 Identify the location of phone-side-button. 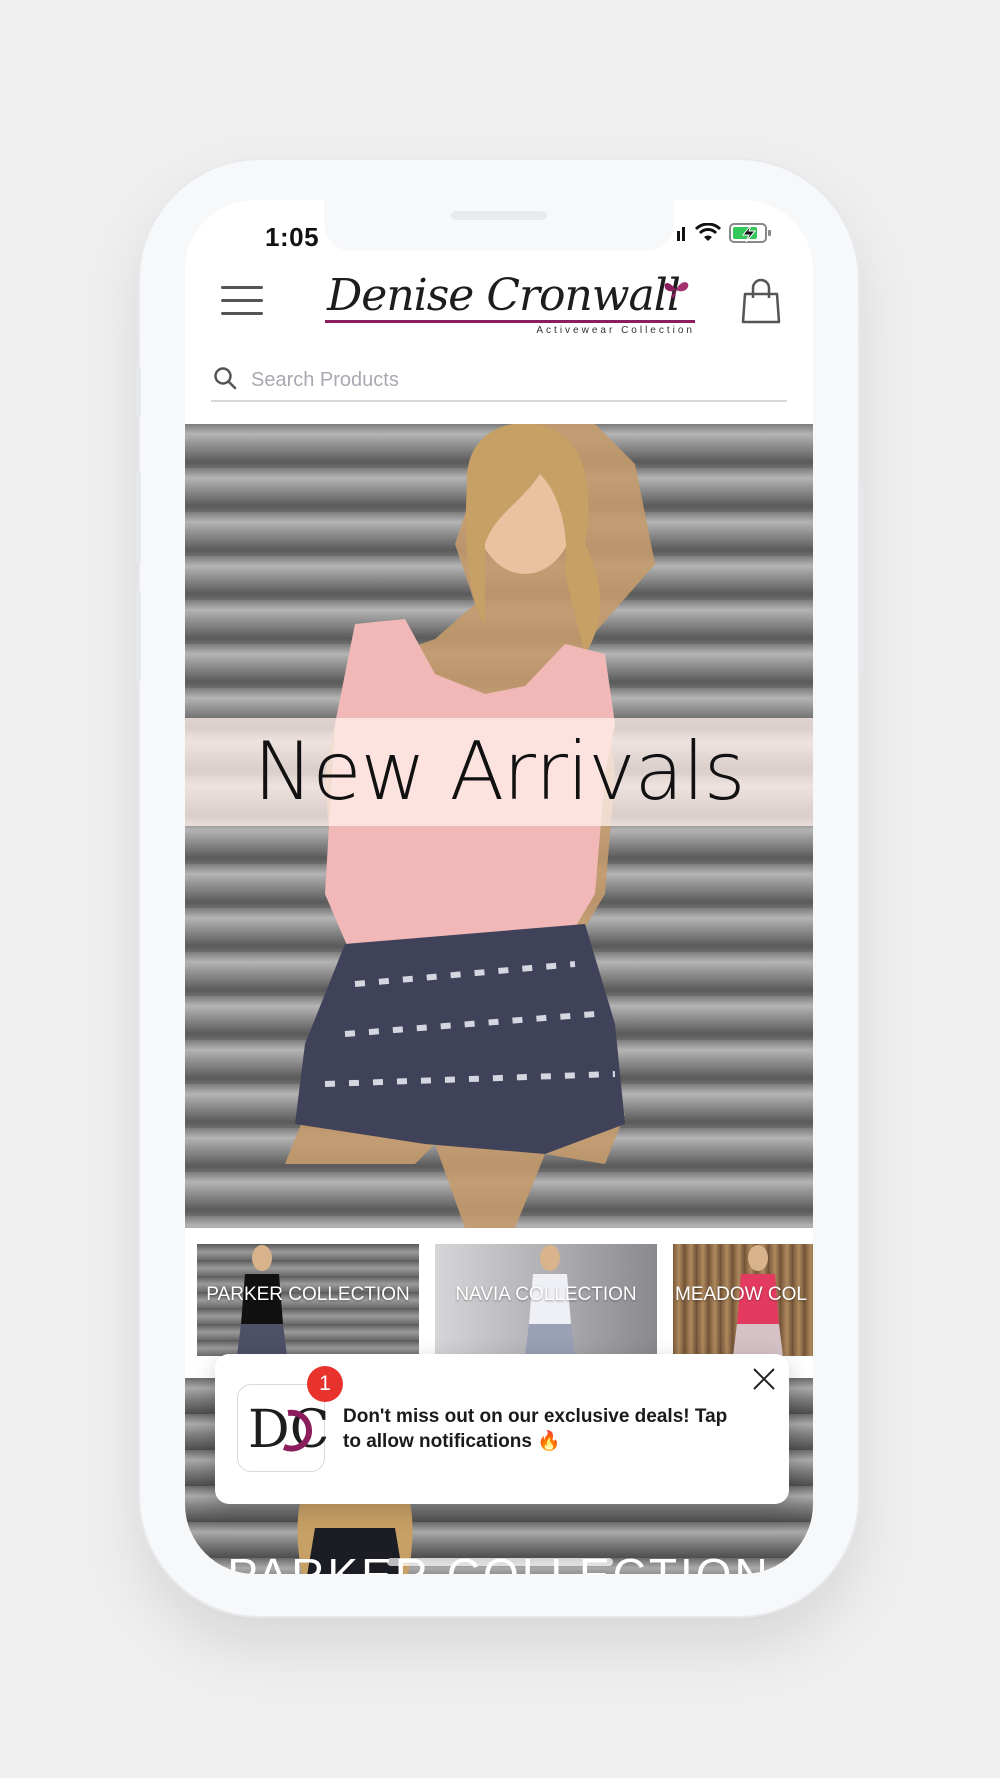
(138, 391).